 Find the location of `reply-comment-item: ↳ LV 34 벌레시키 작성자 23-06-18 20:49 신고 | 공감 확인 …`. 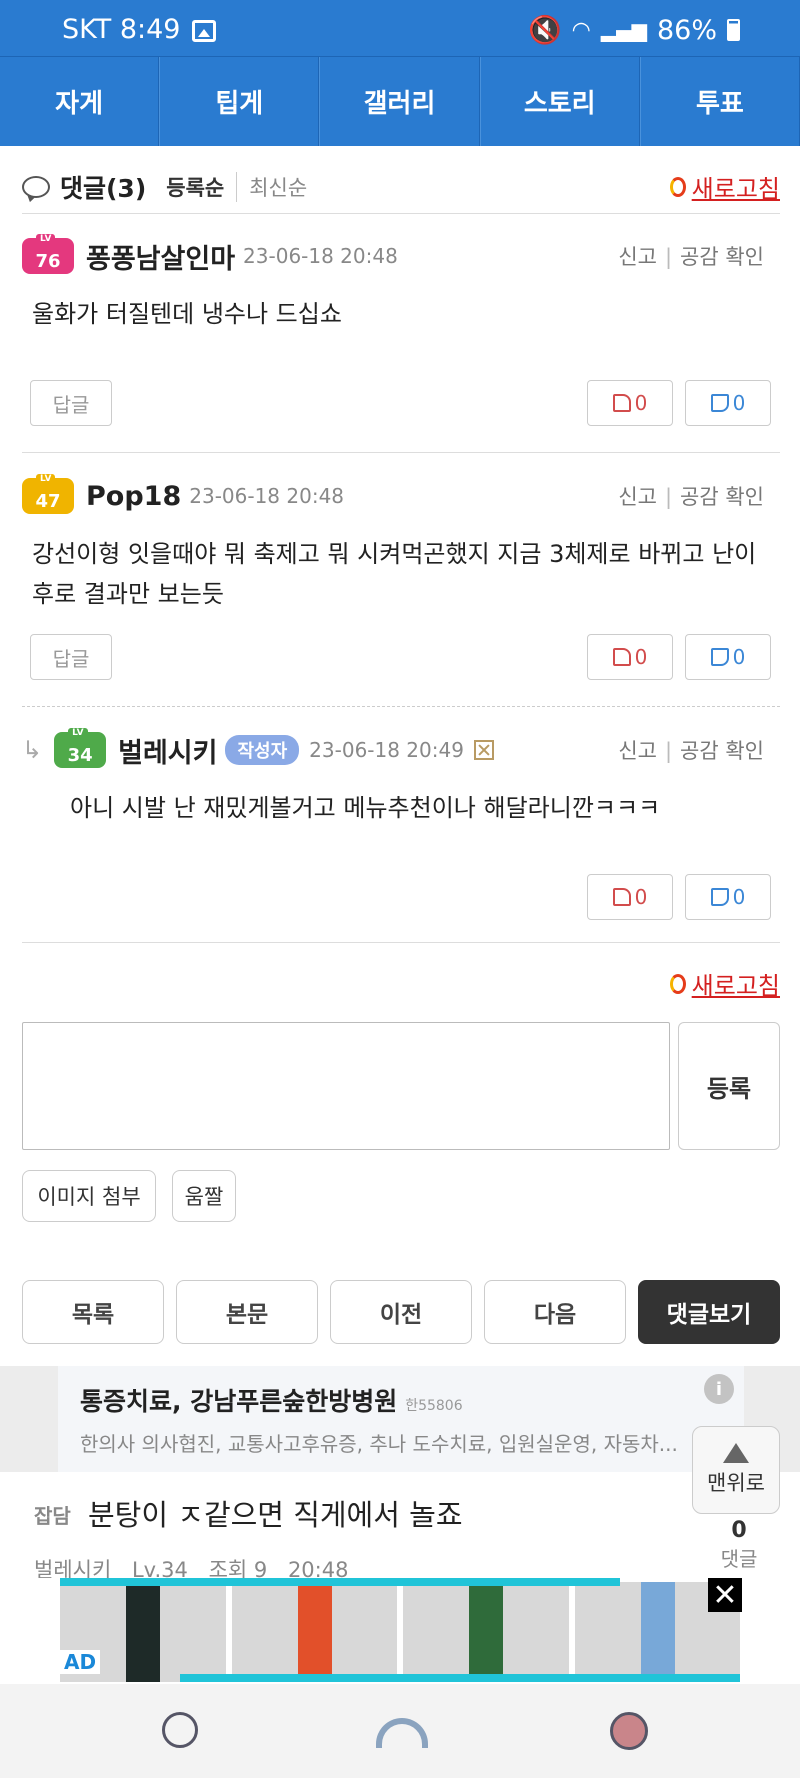

reply-comment-item: ↳ LV 34 벌레시키 작성자 23-06-18 20:49 신고 | 공감 확인 … is located at coordinates (401, 834).